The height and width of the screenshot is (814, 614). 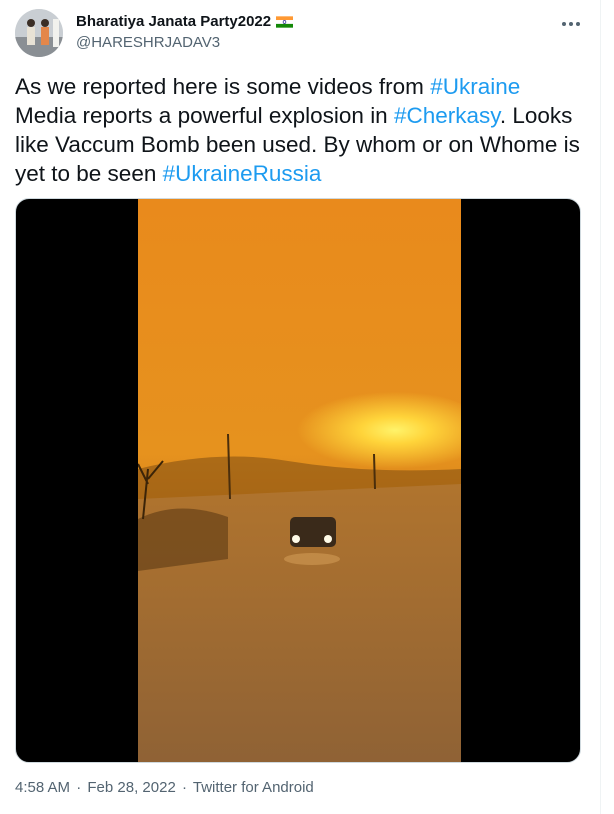 I want to click on hashtag-link-cherkasy: #Cherkasy, so click(x=447, y=115).